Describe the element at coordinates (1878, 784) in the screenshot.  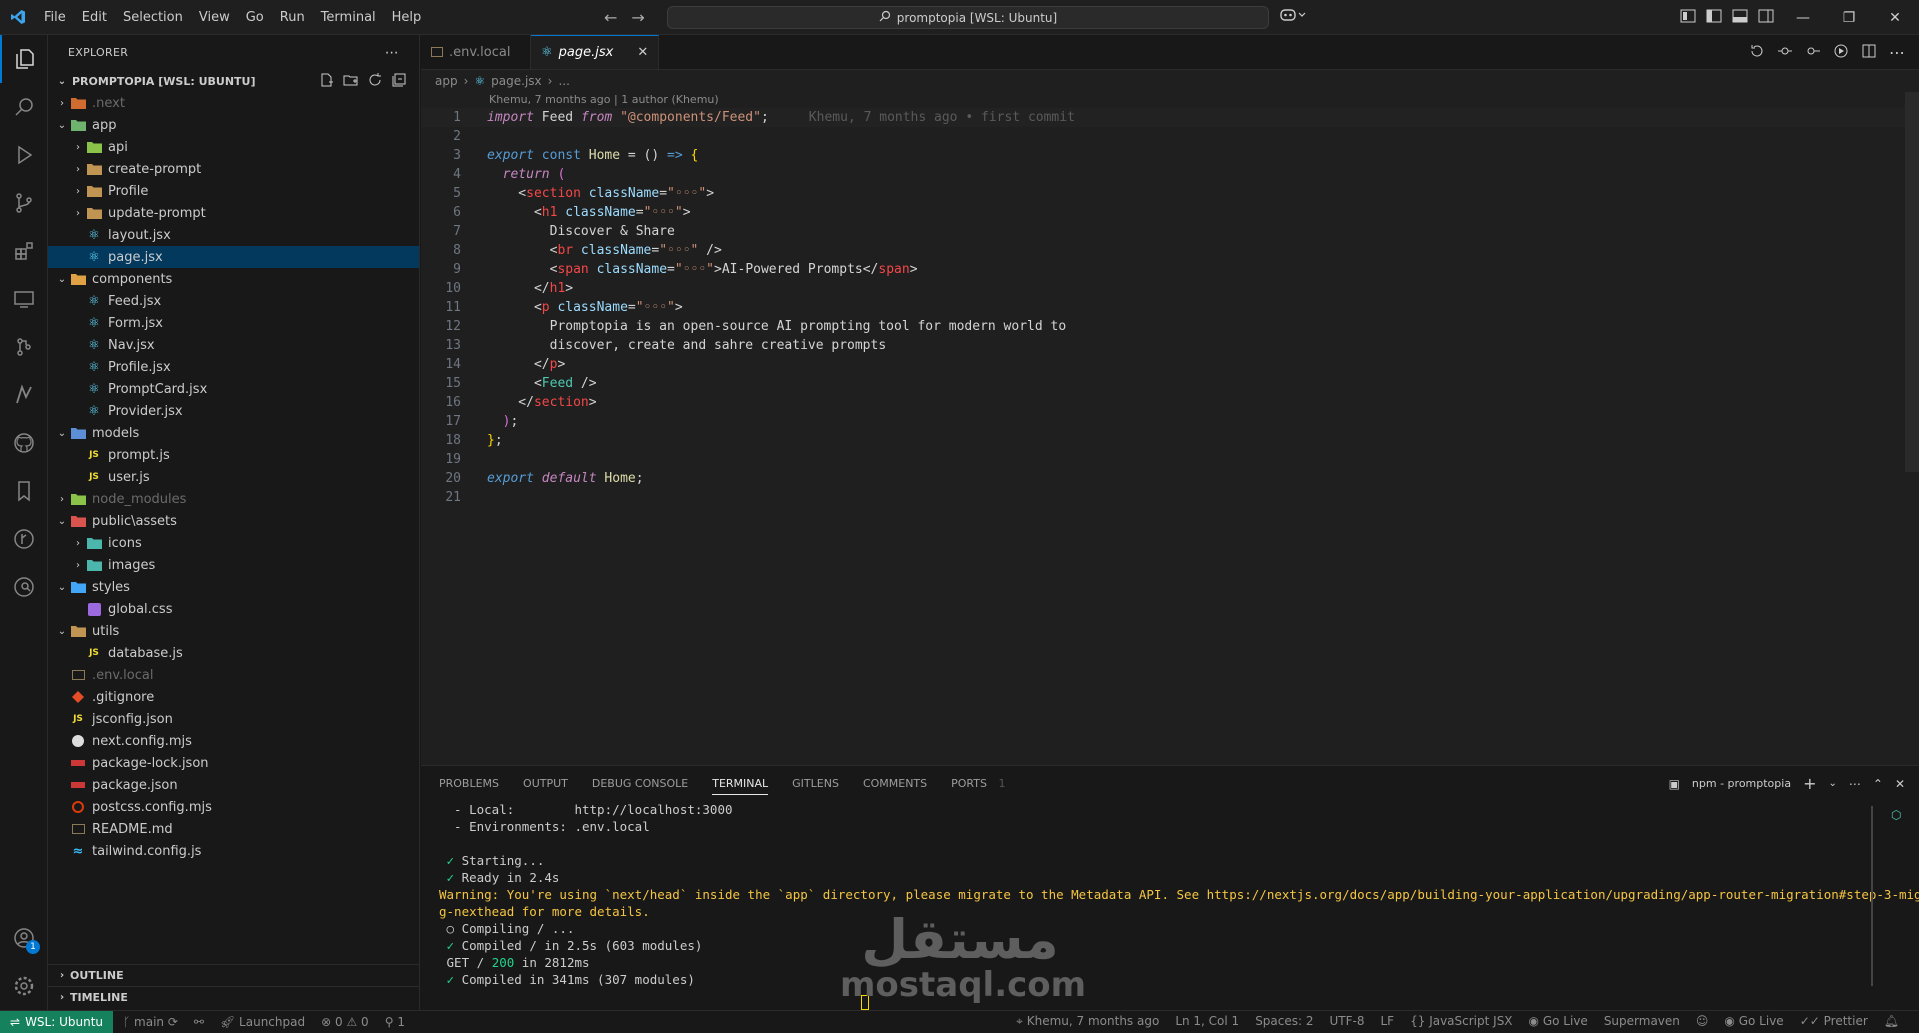
I see `maximize-panel-icon: ⌃` at that location.